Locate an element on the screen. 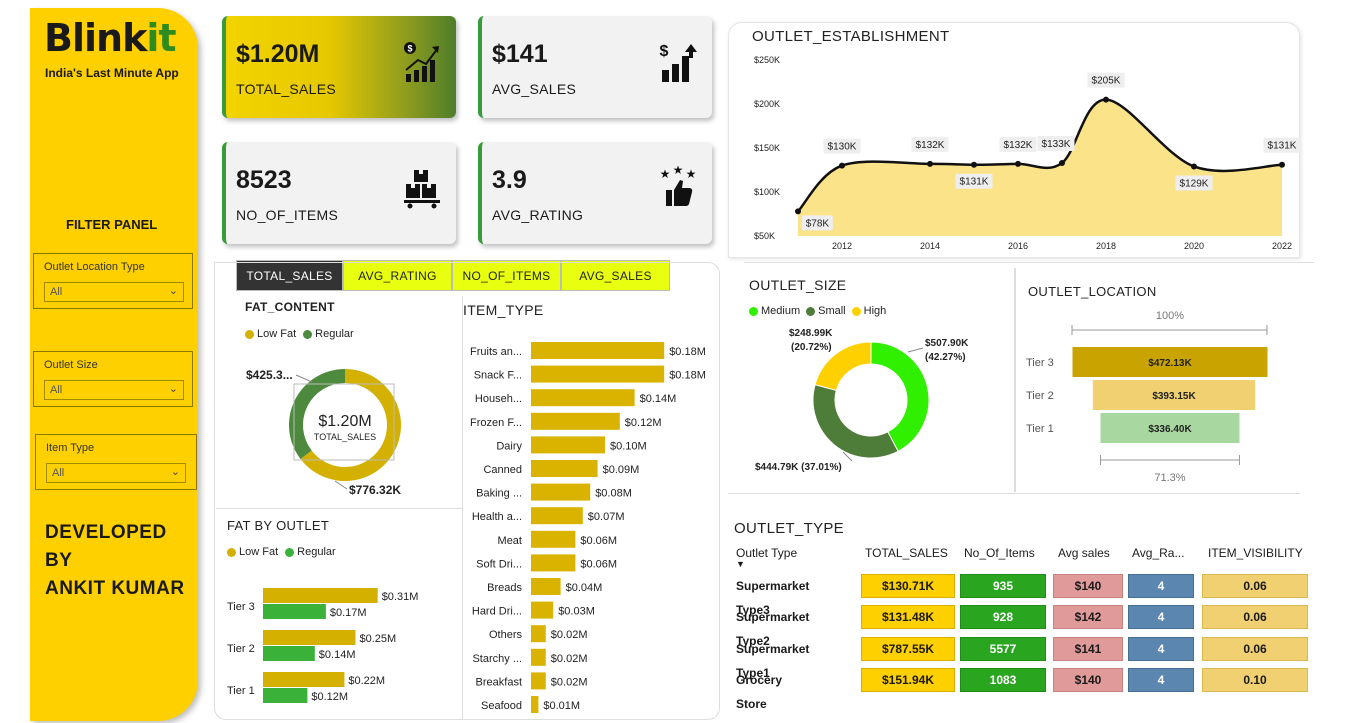 The height and width of the screenshot is (723, 1352). funnel-bottom-percent: 71.3% is located at coordinates (1169, 478).